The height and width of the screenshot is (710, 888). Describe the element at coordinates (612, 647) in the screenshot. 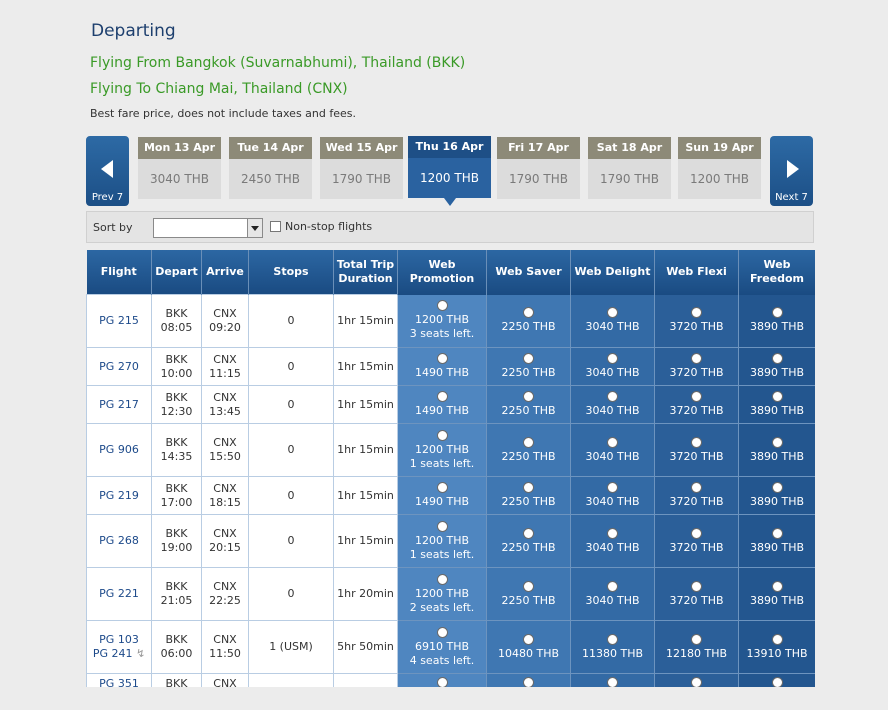

I see `fare-web-delight: 11380 THB` at that location.